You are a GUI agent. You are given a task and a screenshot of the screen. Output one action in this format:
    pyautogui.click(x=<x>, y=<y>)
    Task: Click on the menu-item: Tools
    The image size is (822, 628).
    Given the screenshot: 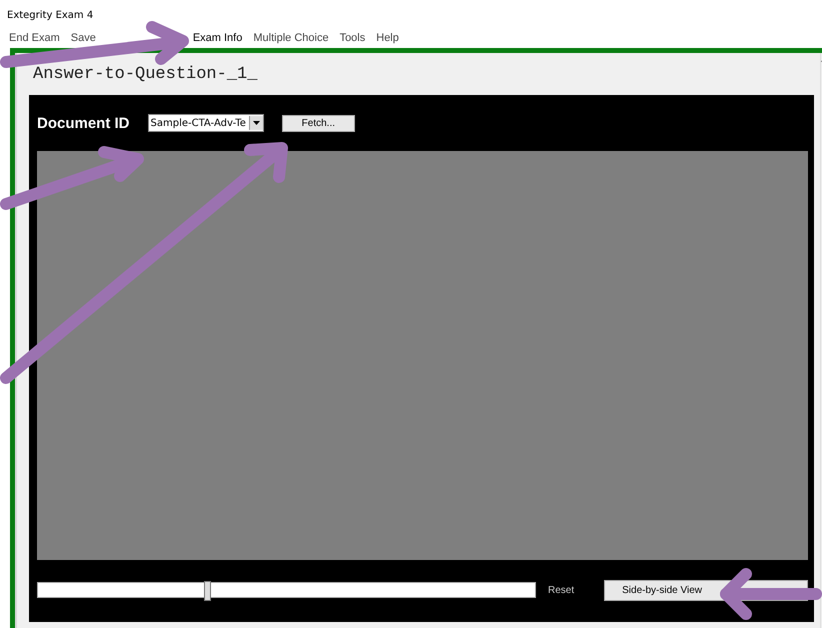 What is the action you would take?
    pyautogui.click(x=353, y=38)
    